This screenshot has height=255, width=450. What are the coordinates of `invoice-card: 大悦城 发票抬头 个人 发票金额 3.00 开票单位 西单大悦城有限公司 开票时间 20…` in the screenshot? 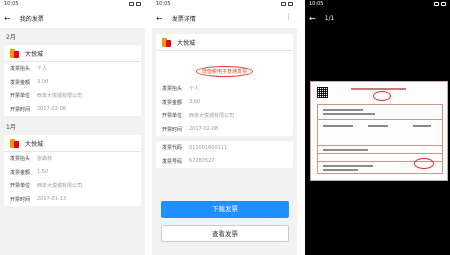 It's located at (72, 80).